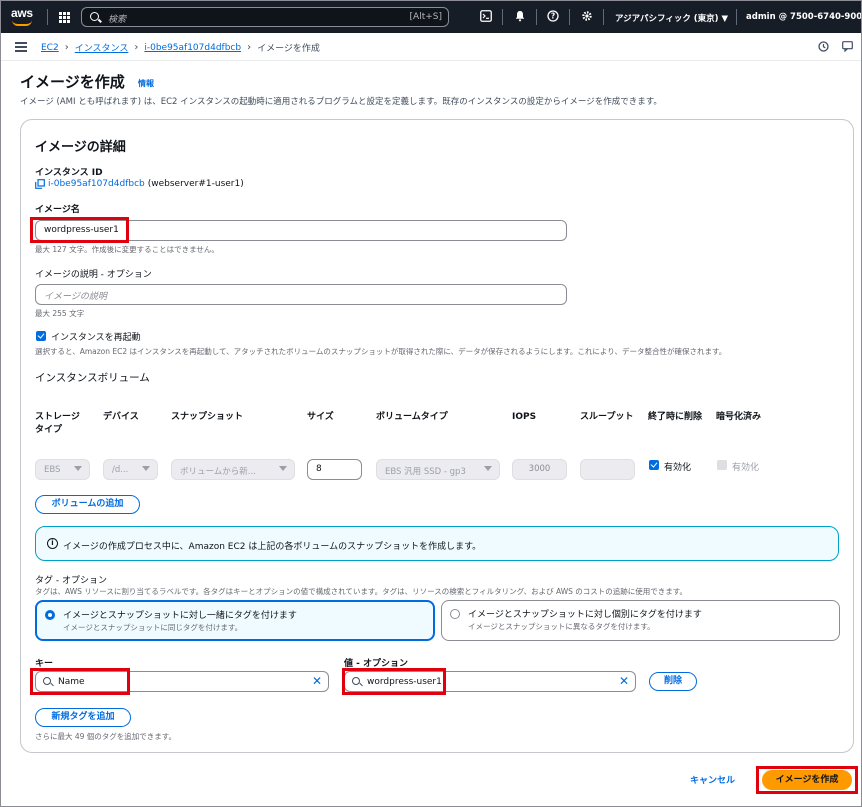 The image size is (862, 807). What do you see at coordinates (69, 173) in the screenshot?
I see `instance-id-label: インスタンス ID` at bounding box center [69, 173].